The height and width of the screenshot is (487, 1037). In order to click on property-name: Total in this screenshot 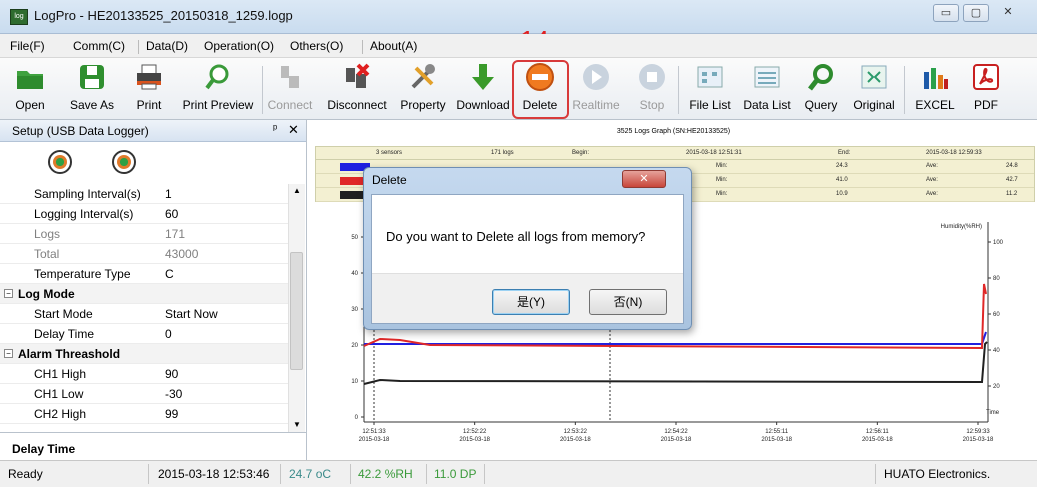, I will do `click(47, 254)`.